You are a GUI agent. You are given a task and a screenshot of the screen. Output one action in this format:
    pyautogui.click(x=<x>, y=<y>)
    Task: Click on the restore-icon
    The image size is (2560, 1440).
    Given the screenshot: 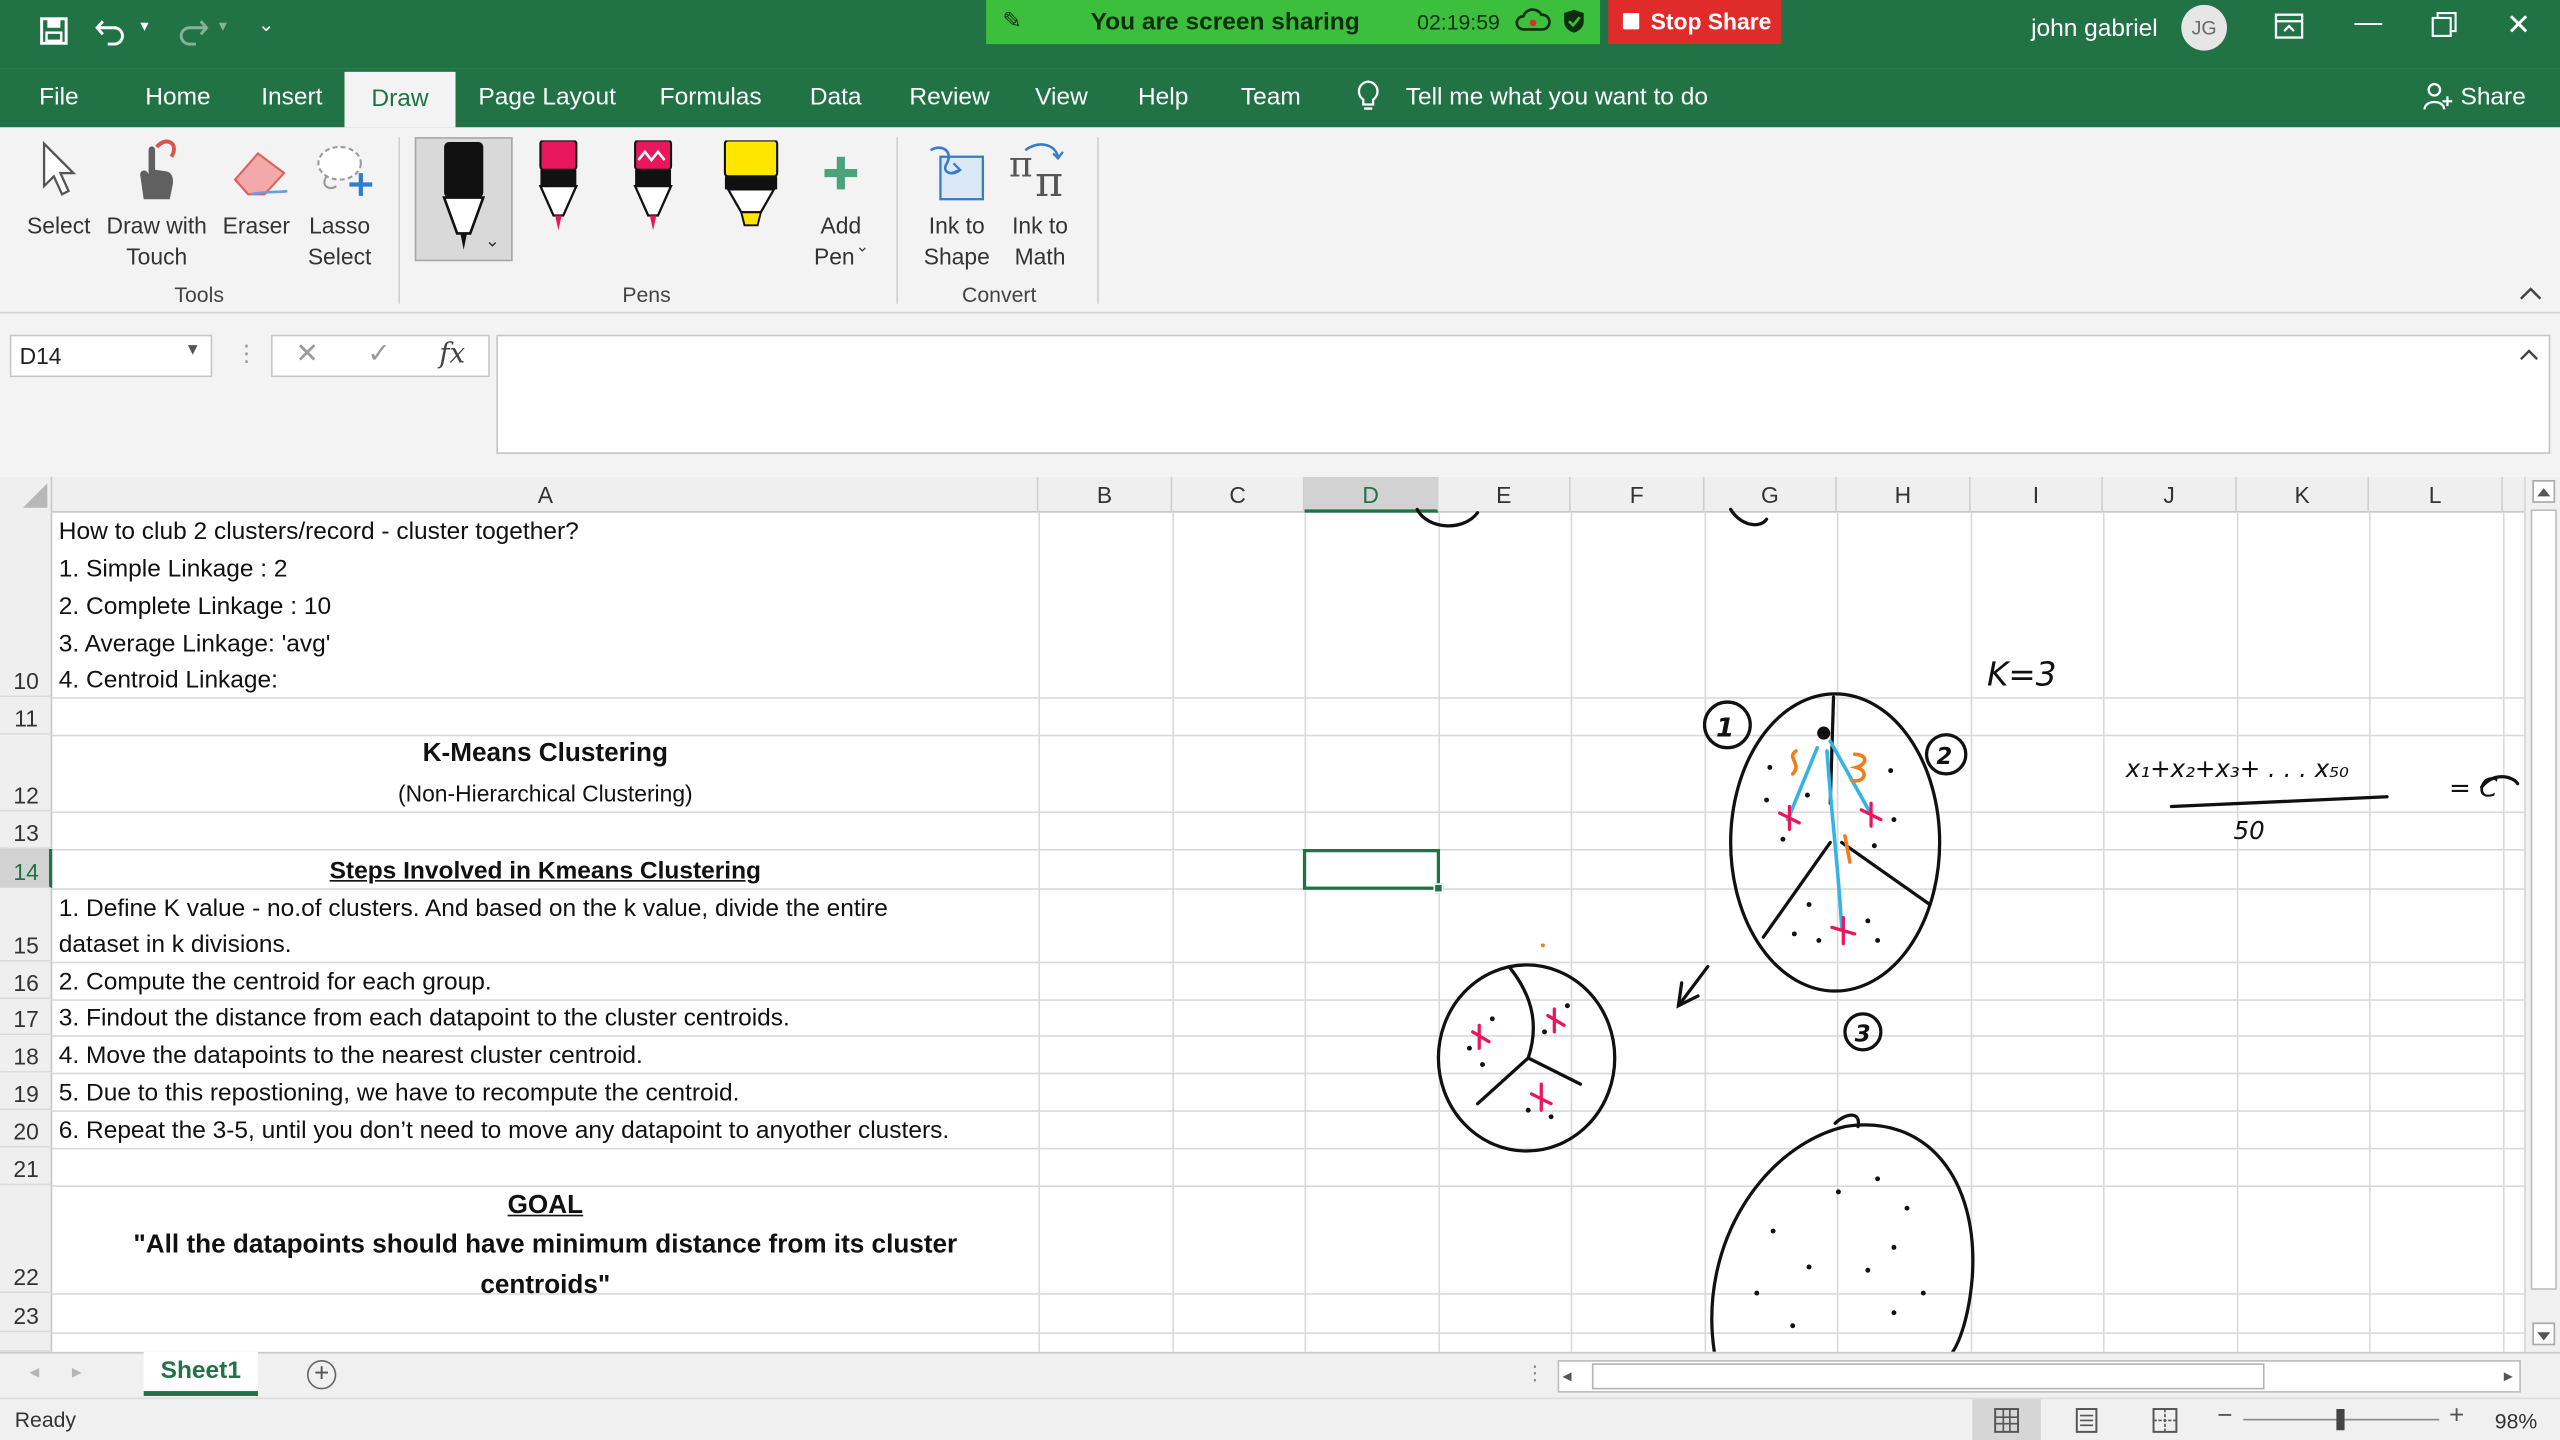 What is the action you would take?
    pyautogui.click(x=2444, y=28)
    